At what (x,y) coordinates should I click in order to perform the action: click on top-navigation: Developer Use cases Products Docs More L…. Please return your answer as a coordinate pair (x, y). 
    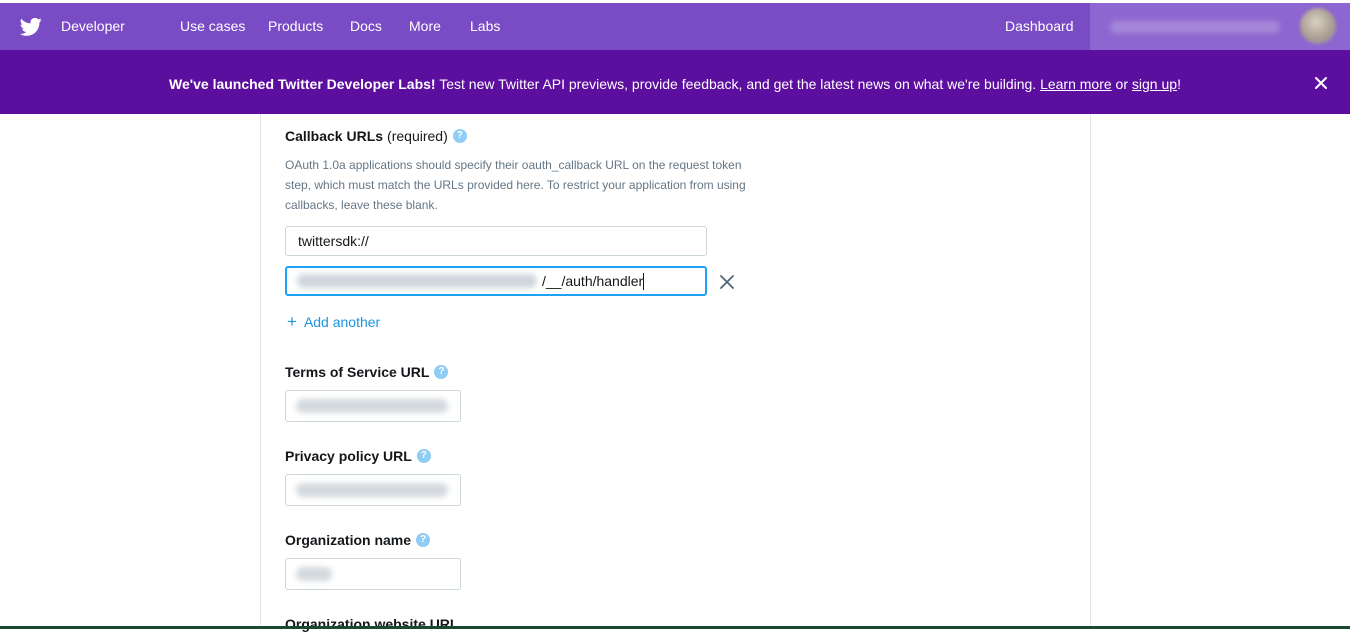
    Looking at the image, I should click on (675, 26).